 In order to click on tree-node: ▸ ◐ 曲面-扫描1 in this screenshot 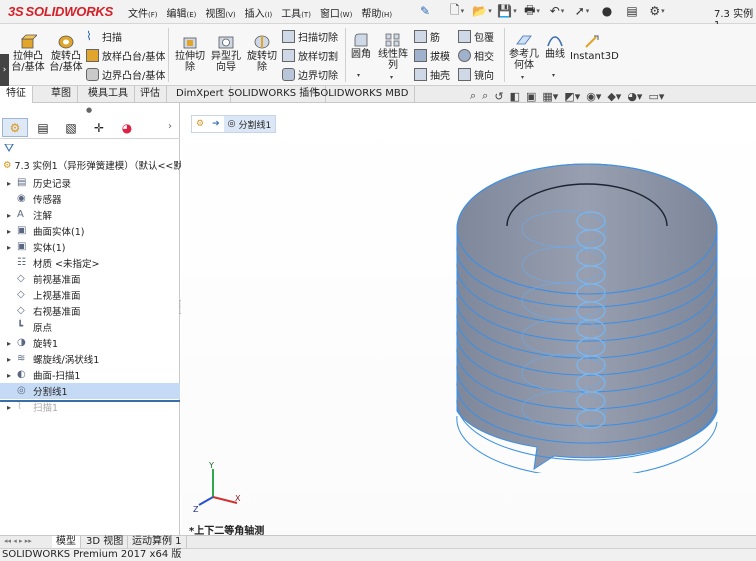, I will do `click(90, 375)`.